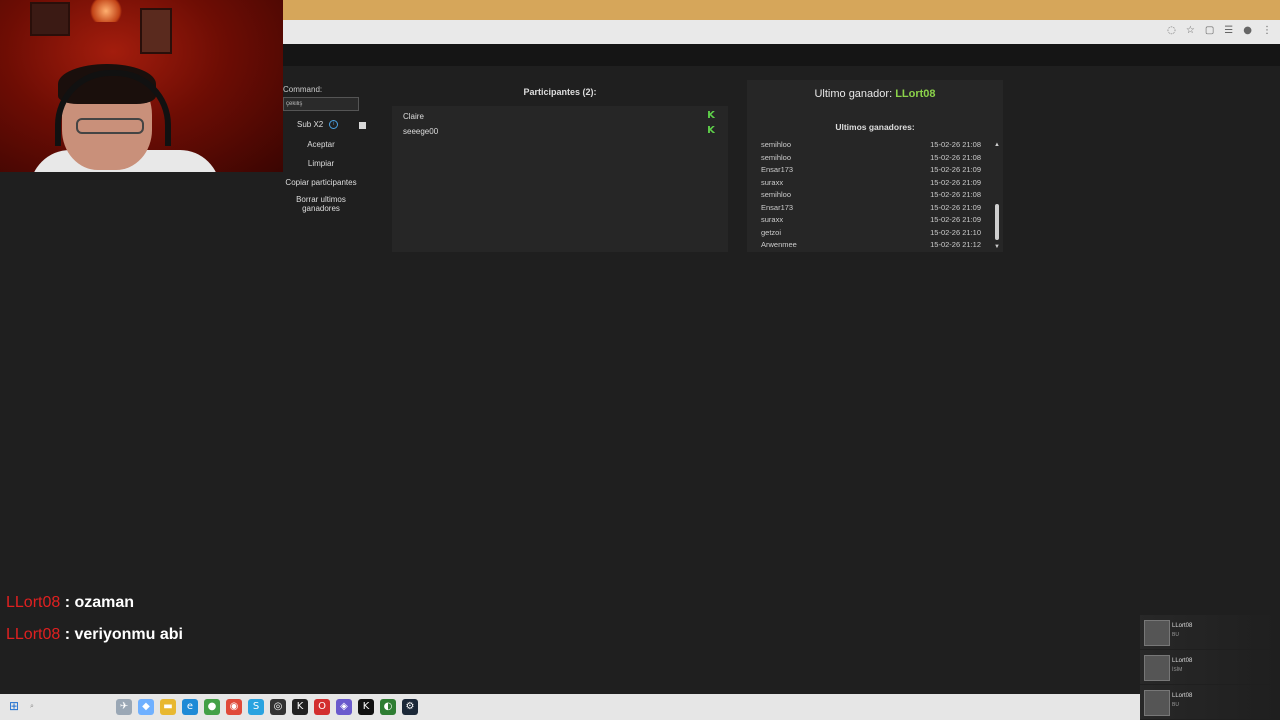 This screenshot has width=1280, height=720. I want to click on widgets-icon: ✈, so click(124, 707).